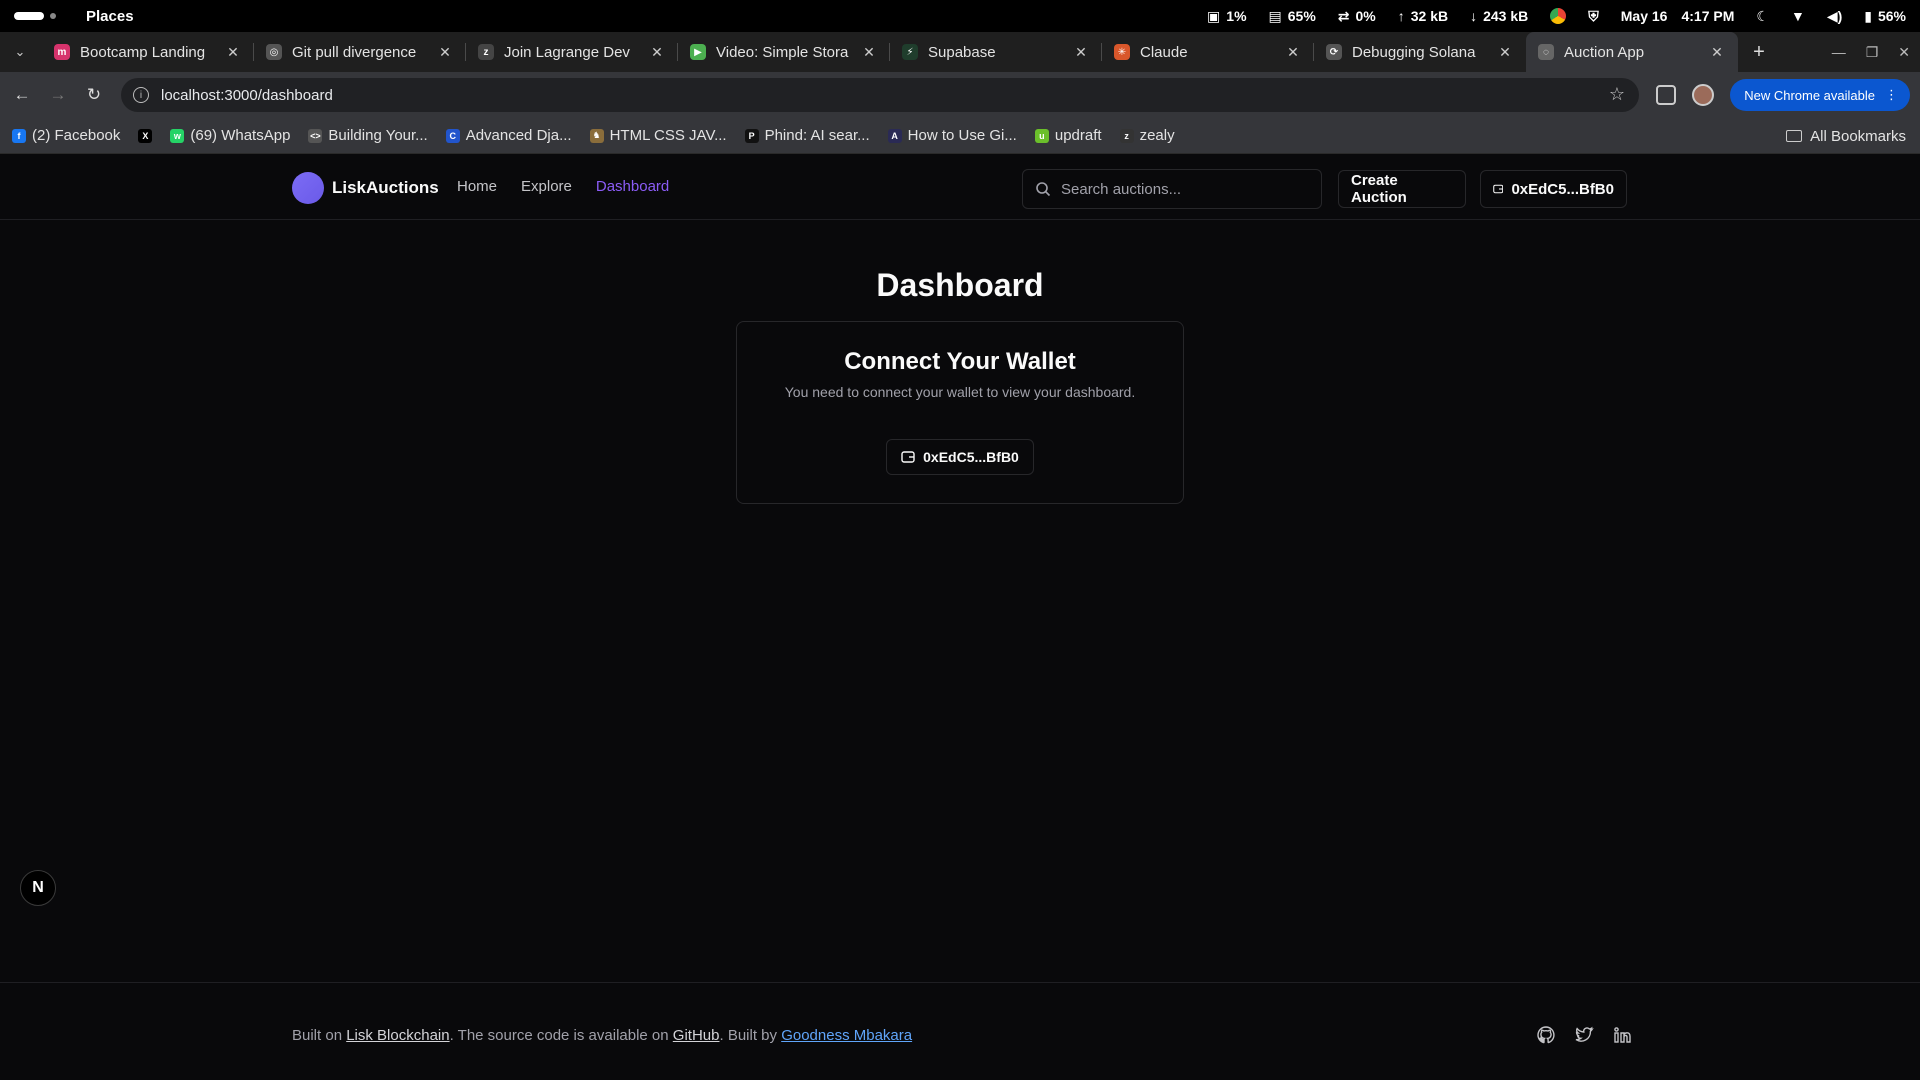 The height and width of the screenshot is (1080, 1920). Describe the element at coordinates (1885, 16) in the screenshot. I see `battery-stat: ▮ 56%` at that location.